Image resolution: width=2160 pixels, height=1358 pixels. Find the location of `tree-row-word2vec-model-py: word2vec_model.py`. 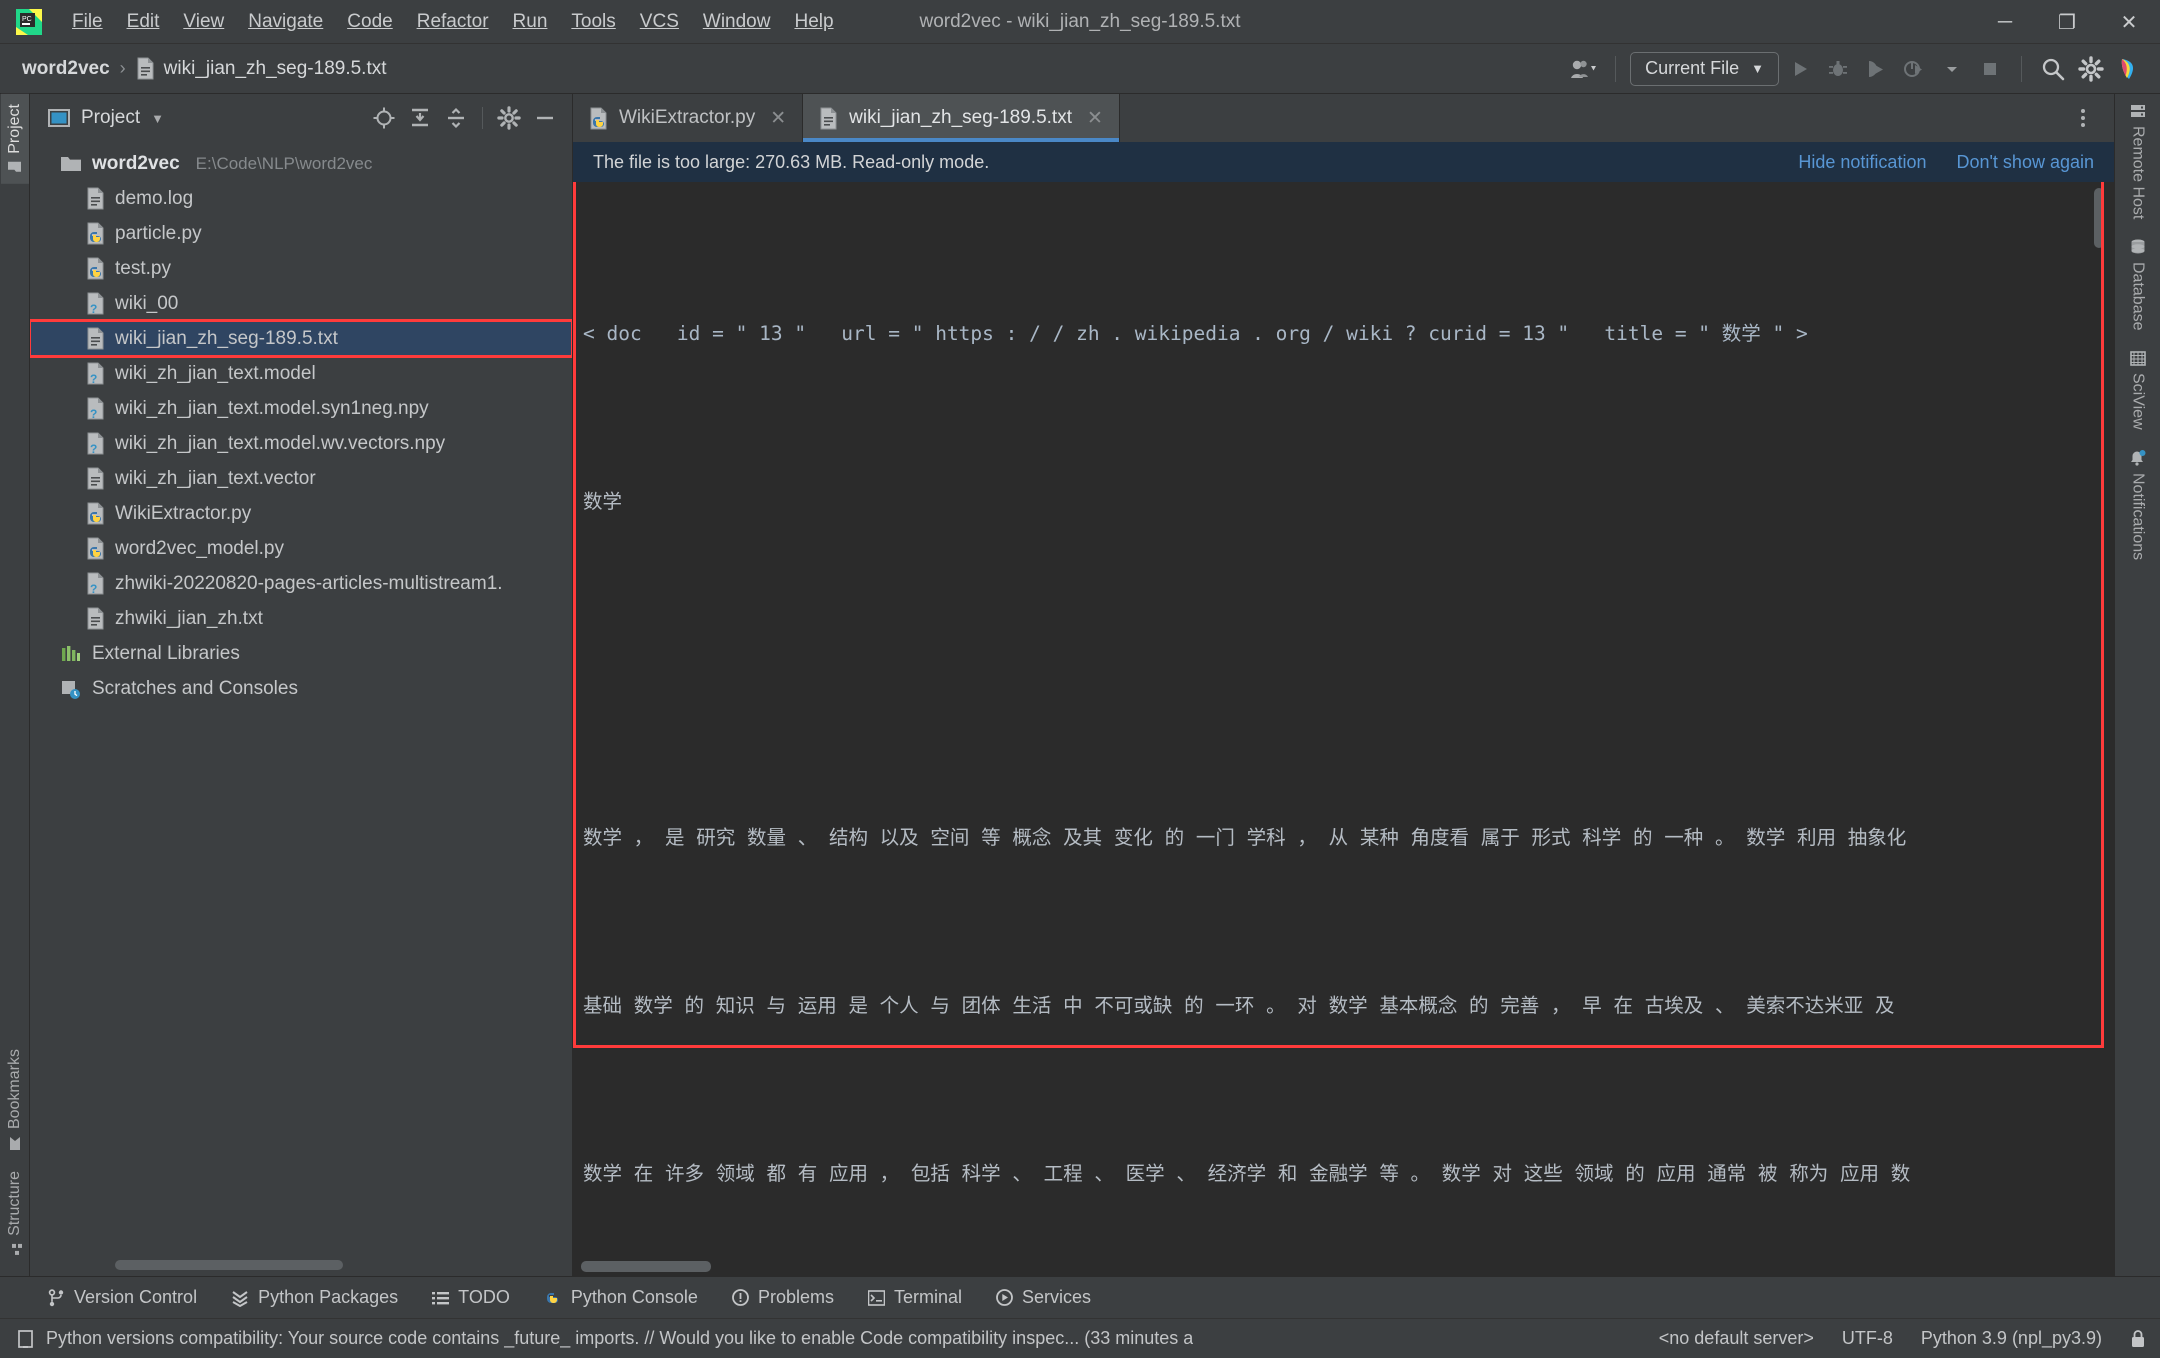

tree-row-word2vec-model-py: word2vec_model.py is located at coordinates (301, 548).